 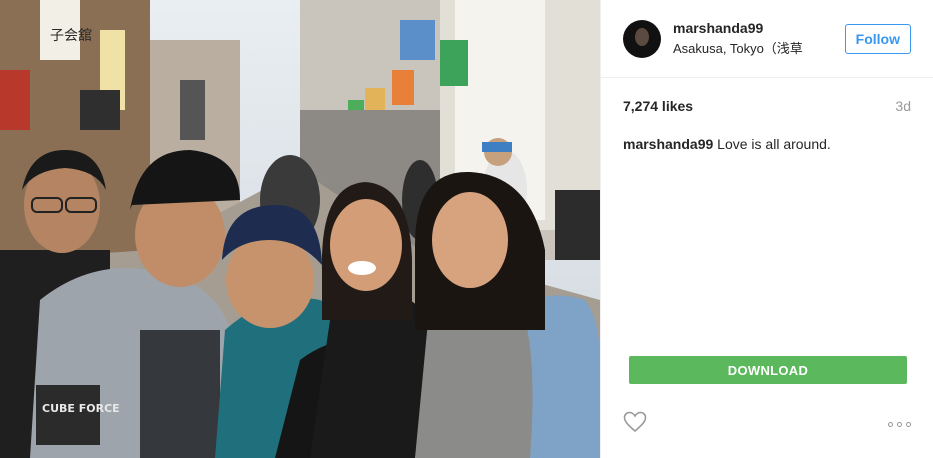 I want to click on heart-outline-icon, so click(x=635, y=424).